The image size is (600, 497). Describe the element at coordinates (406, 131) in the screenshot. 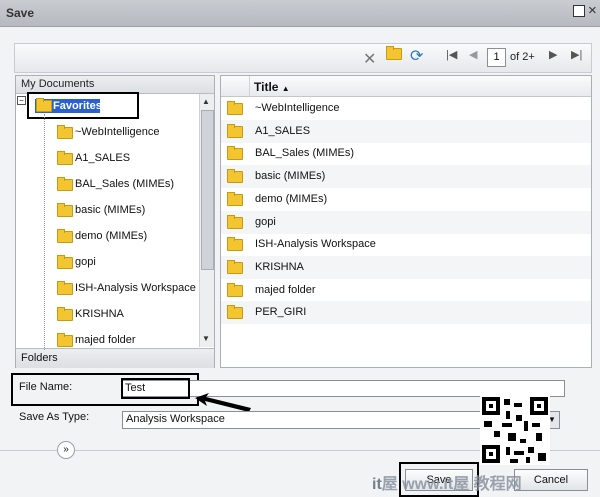

I see `file-row: A1_SALES` at that location.